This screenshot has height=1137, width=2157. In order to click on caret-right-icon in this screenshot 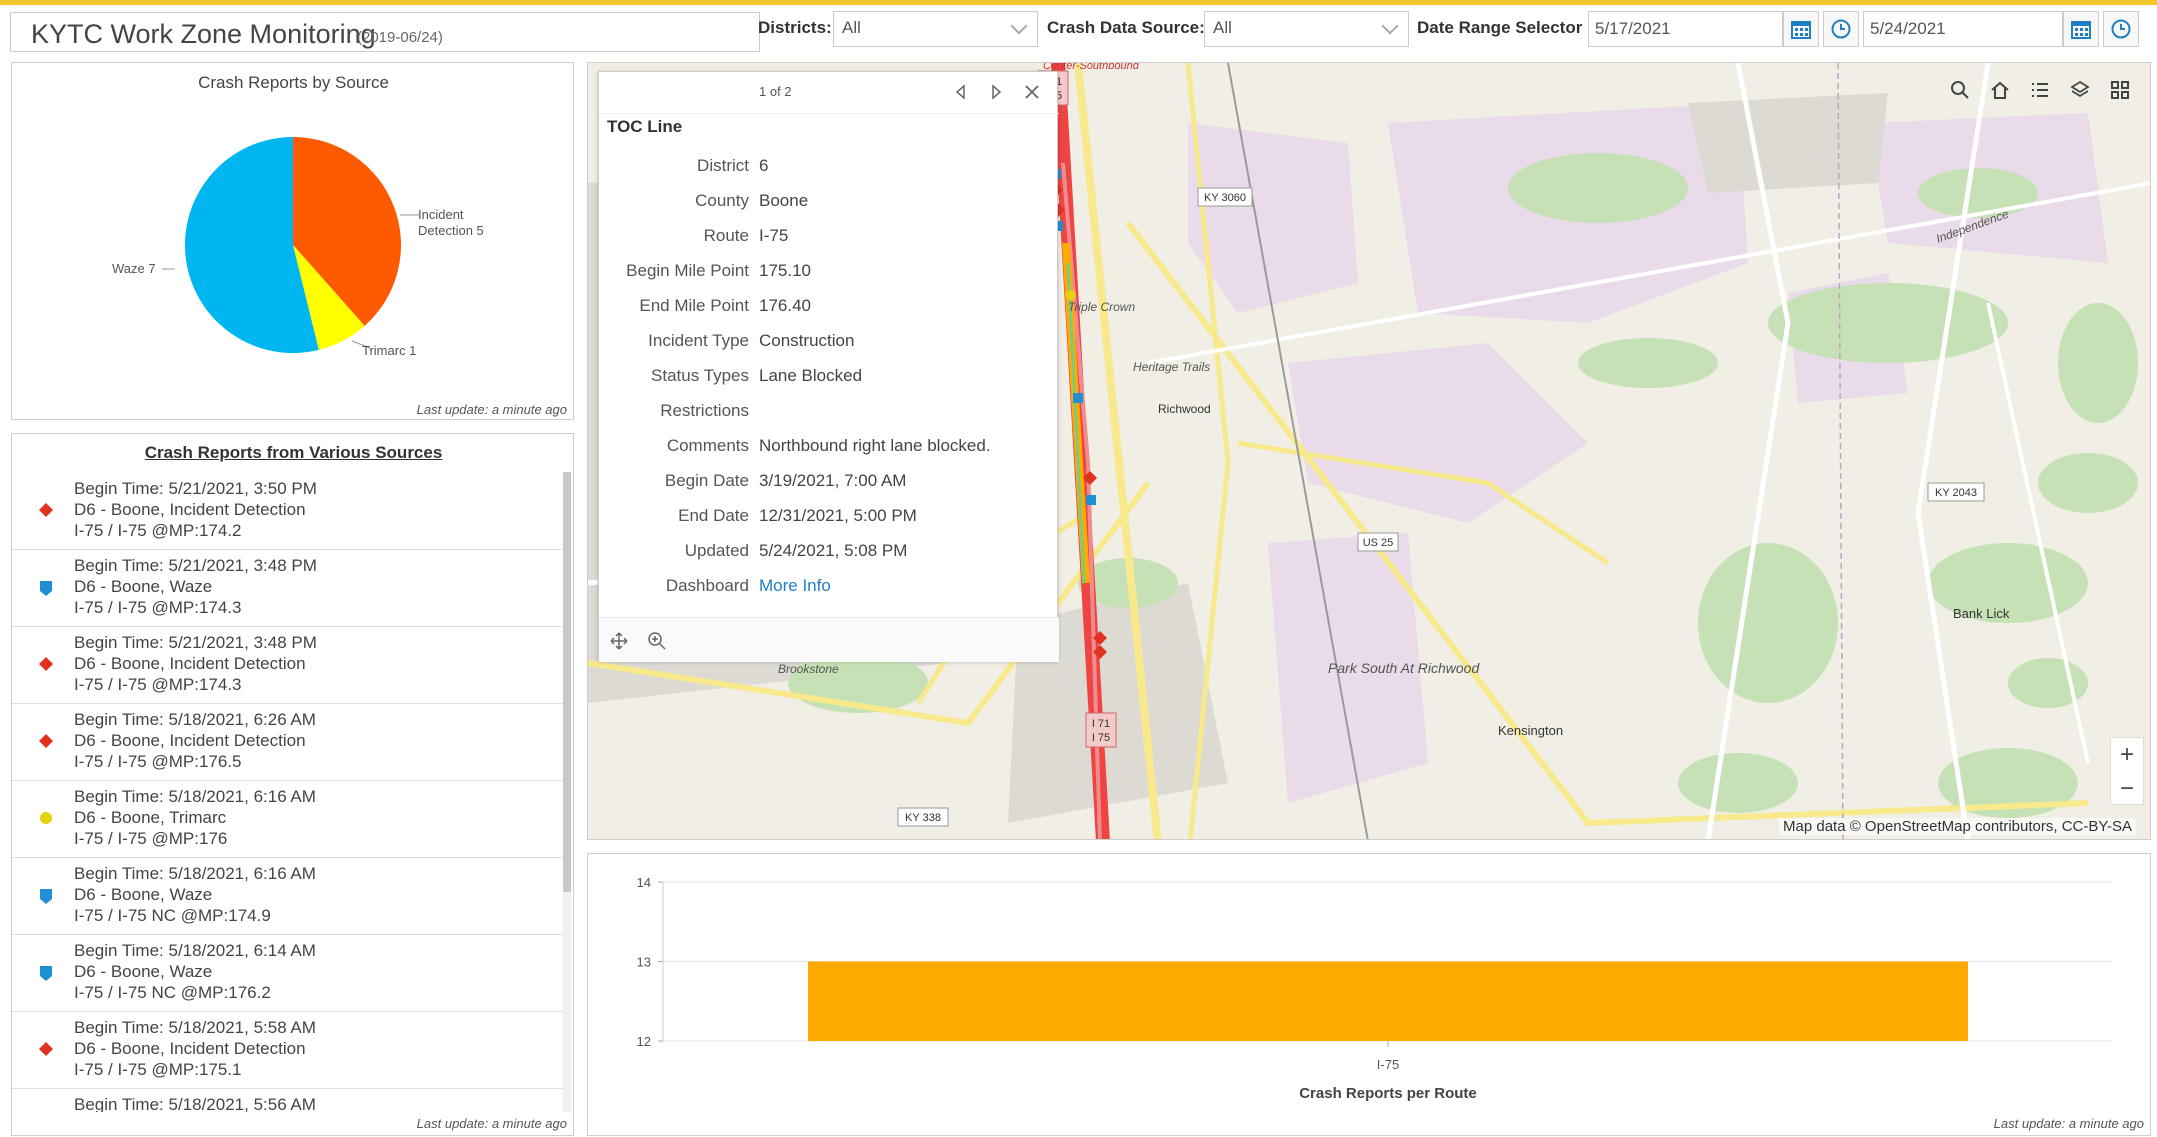, I will do `click(997, 92)`.